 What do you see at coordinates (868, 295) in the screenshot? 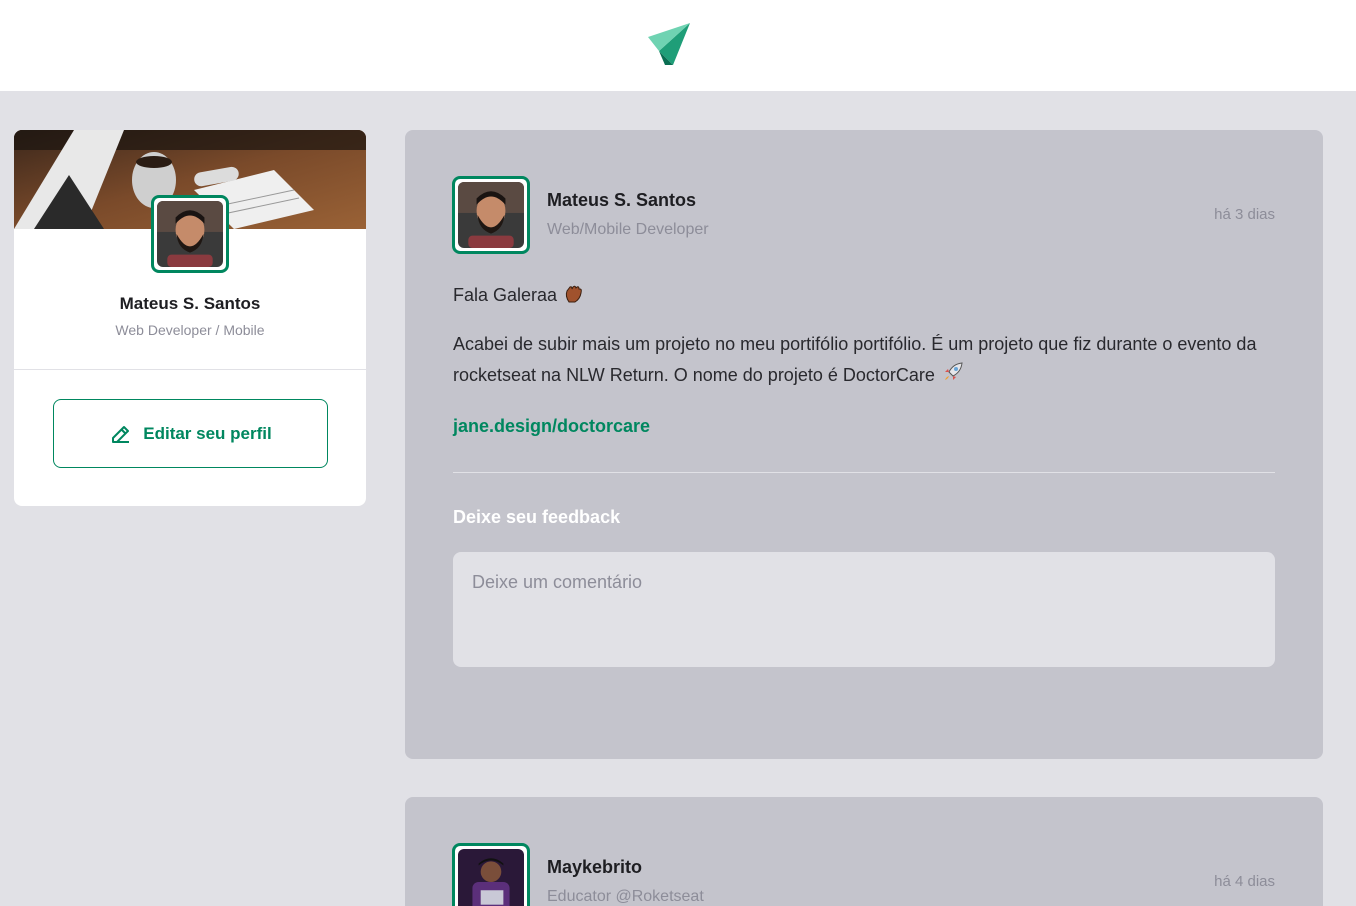
I see `post-greeting: Fala Galeraa` at bounding box center [868, 295].